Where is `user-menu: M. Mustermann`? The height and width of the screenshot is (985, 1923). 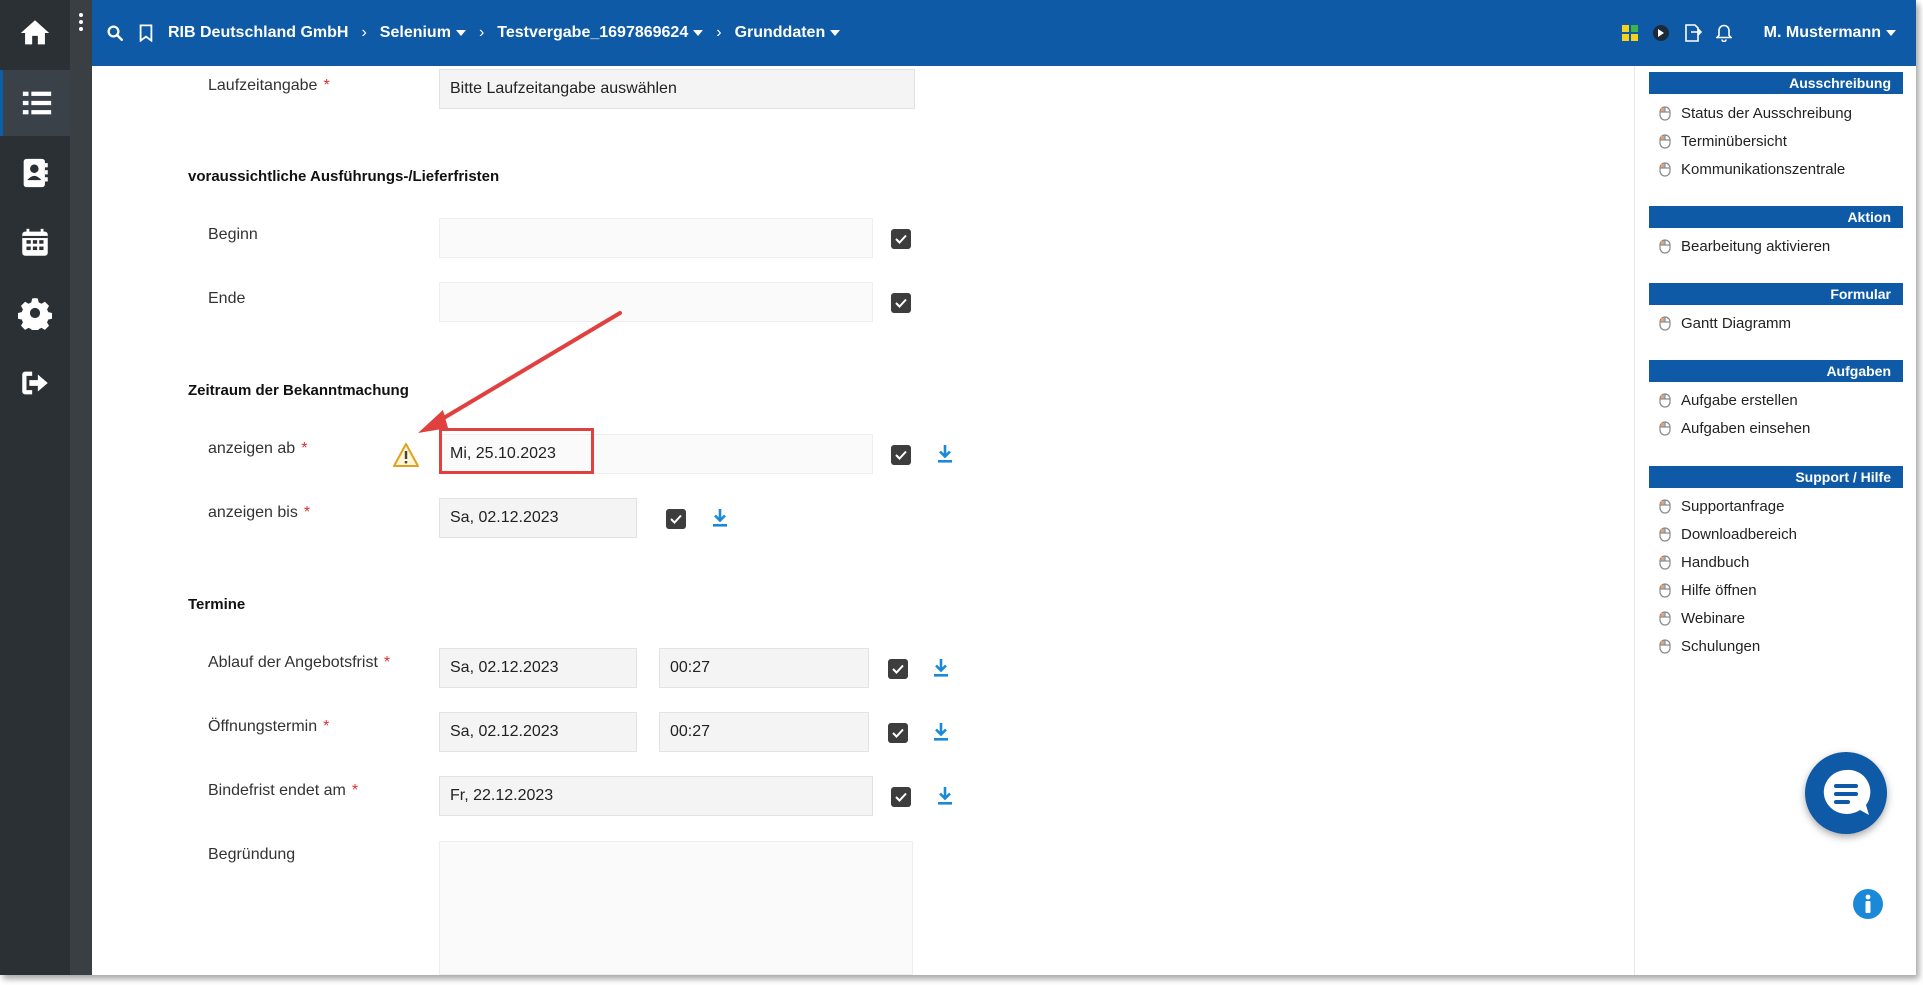
user-menu: M. Mustermann is located at coordinates (1830, 33).